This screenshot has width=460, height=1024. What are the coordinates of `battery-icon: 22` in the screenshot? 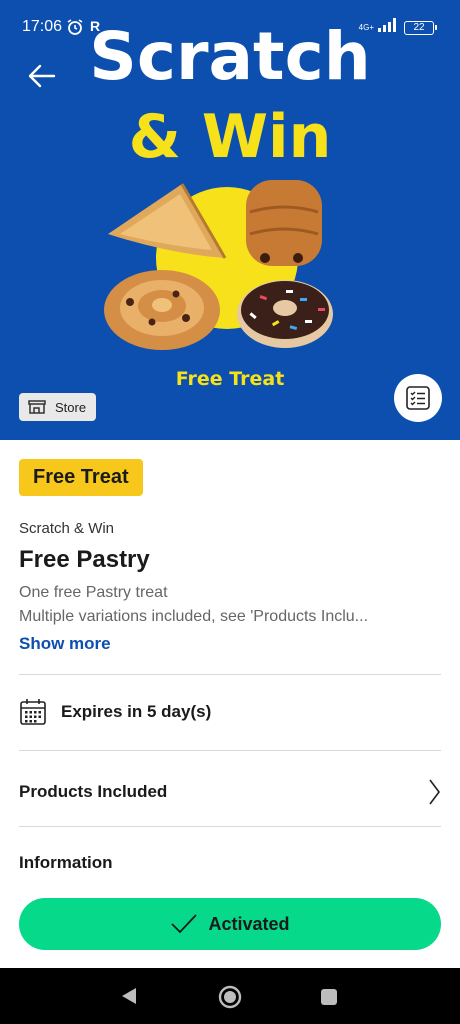 It's located at (420, 27).